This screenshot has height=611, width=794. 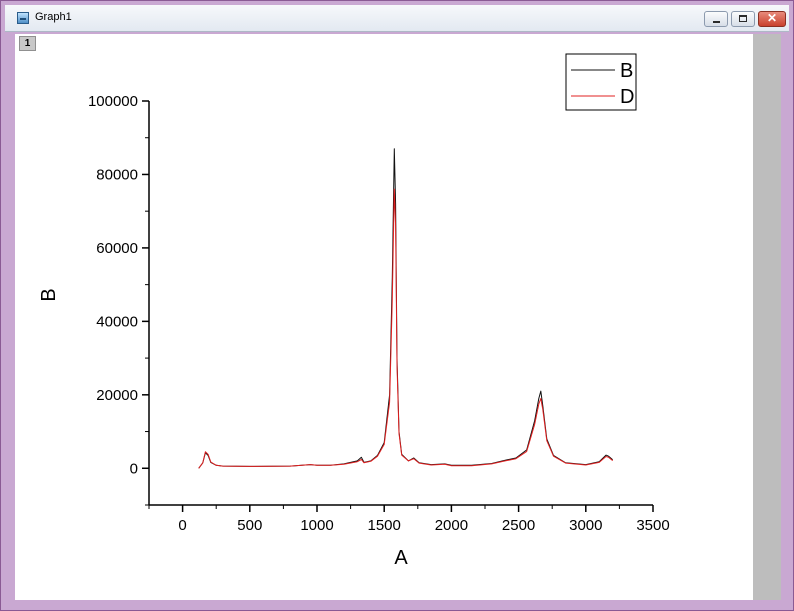 I want to click on y-tick-label: 0, so click(x=134, y=468).